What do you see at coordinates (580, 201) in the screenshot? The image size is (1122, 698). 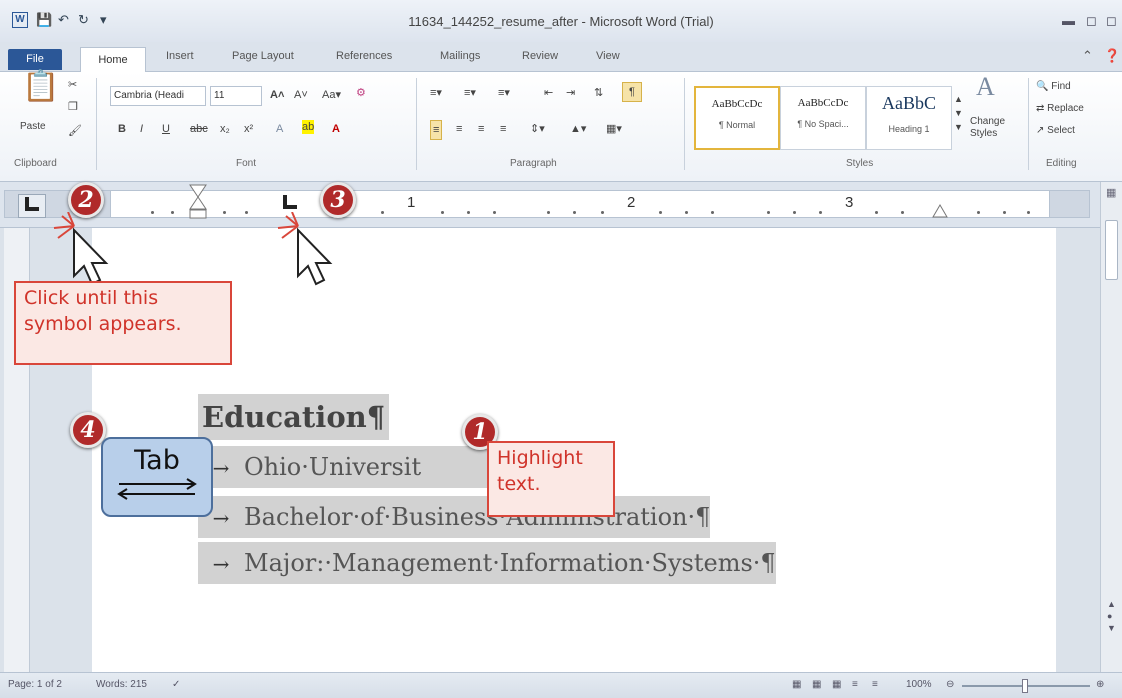 I see `ruler-bar: 1 2 3` at bounding box center [580, 201].